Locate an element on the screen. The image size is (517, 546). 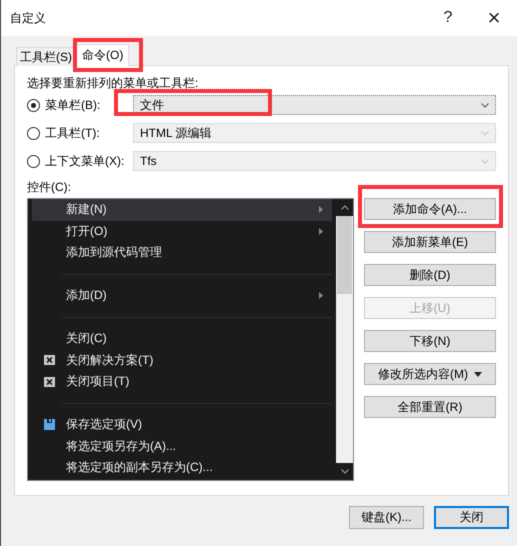
radio-label: 菜单栏(B): is located at coordinates (73, 105).